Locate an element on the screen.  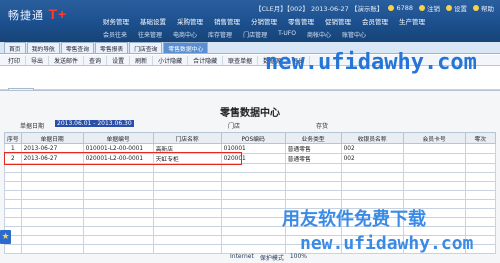
status-zoom: 100% is located at coordinates (298, 257).